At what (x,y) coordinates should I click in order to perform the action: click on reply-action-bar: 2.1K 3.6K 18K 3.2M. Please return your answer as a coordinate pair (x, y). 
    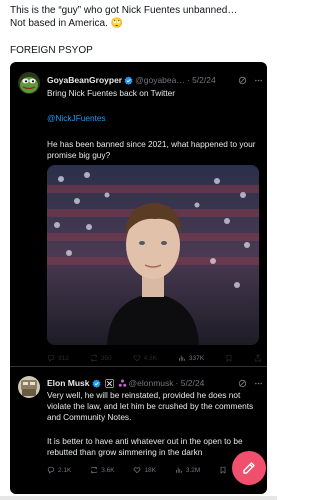
    Looking at the image, I should click on (154, 470).